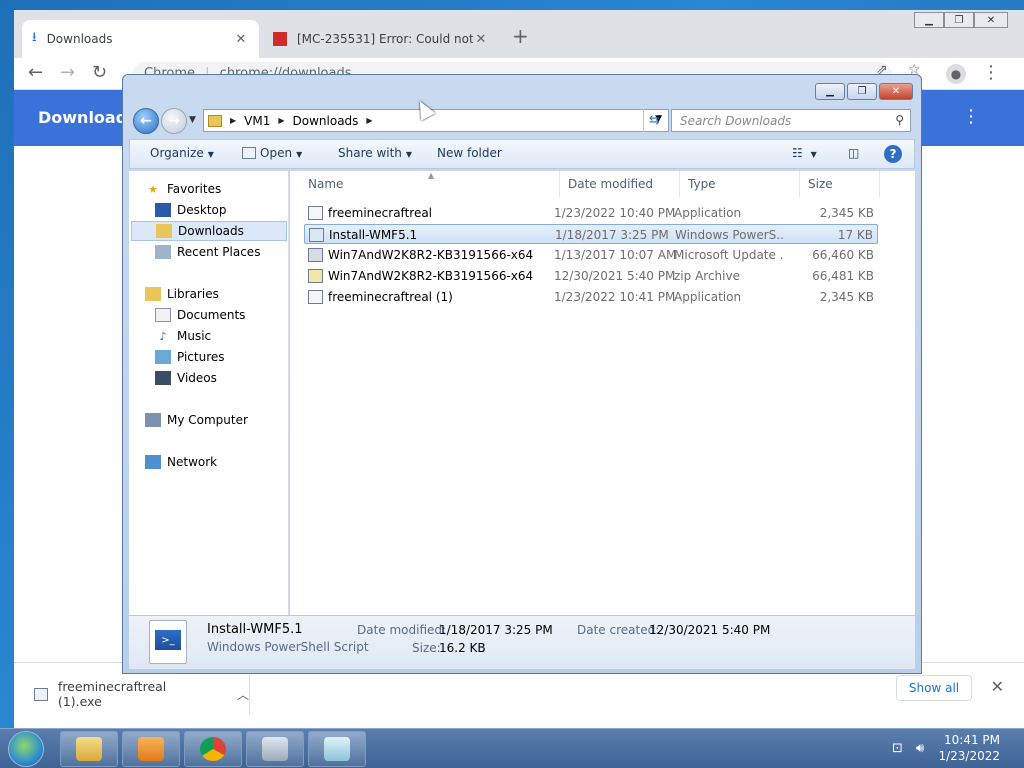 The width and height of the screenshot is (1024, 768). I want to click on new-folder-button: New folder, so click(469, 153).